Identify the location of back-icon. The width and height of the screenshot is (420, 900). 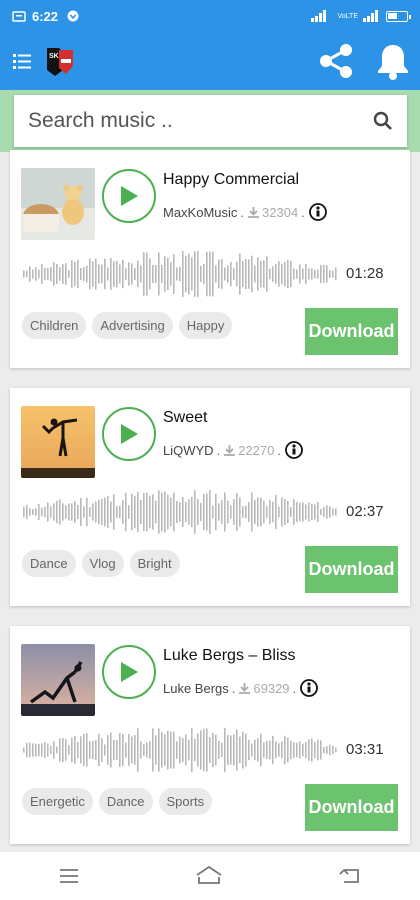
(350, 876).